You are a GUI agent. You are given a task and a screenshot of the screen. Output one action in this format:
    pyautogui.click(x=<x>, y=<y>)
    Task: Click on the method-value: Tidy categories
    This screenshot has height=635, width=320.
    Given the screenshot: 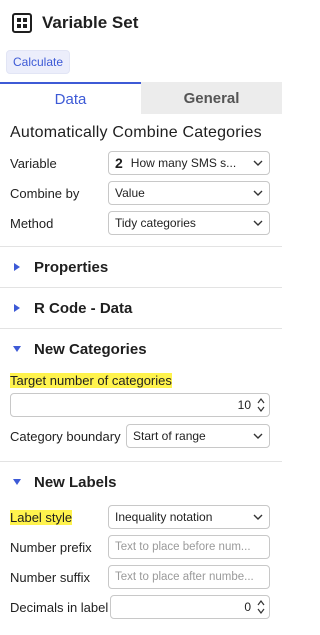 What is the action you would take?
    pyautogui.click(x=155, y=223)
    